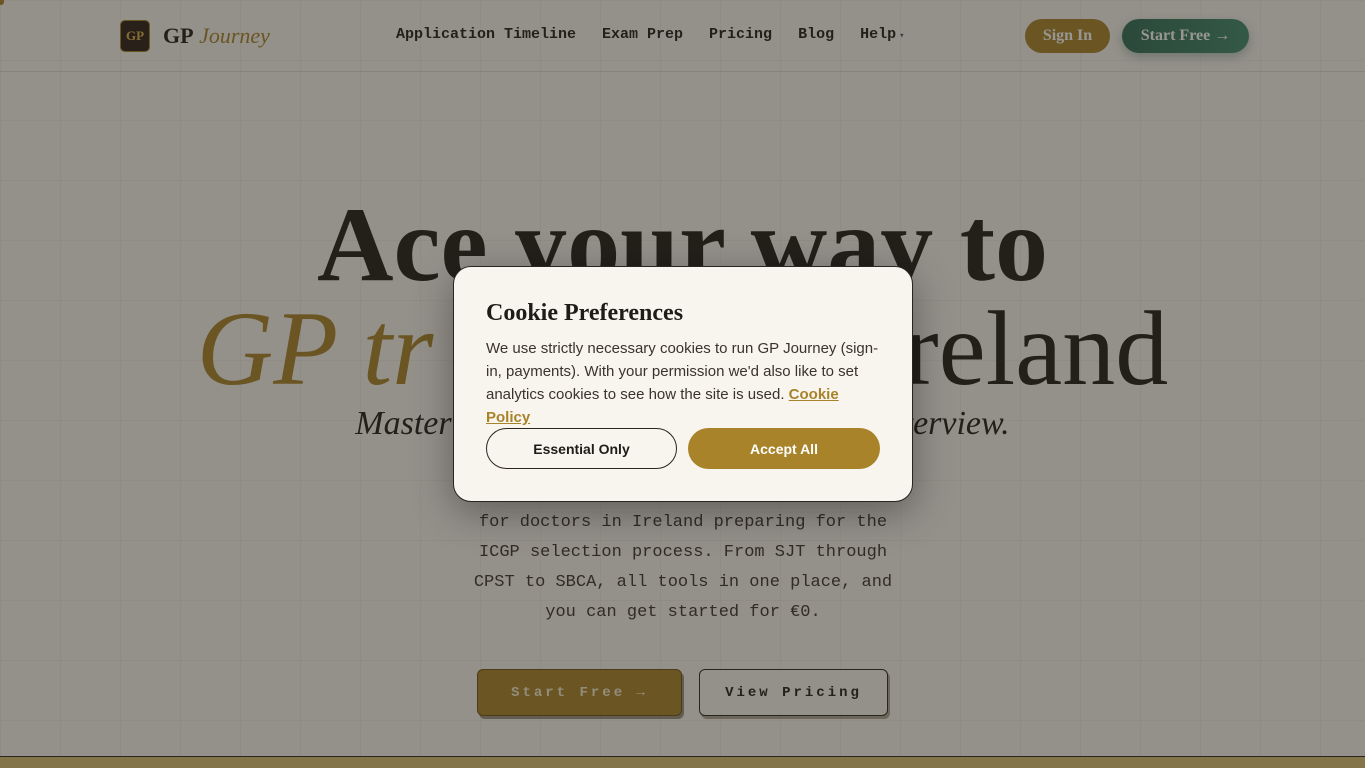  I want to click on essential-only-button: Essential Only, so click(581, 448).